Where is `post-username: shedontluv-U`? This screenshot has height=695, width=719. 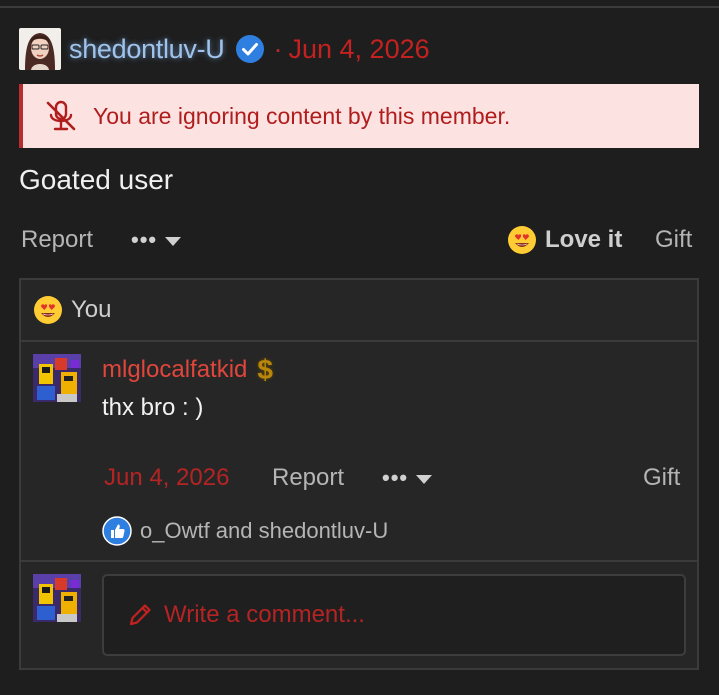
post-username: shedontluv-U is located at coordinates (147, 49).